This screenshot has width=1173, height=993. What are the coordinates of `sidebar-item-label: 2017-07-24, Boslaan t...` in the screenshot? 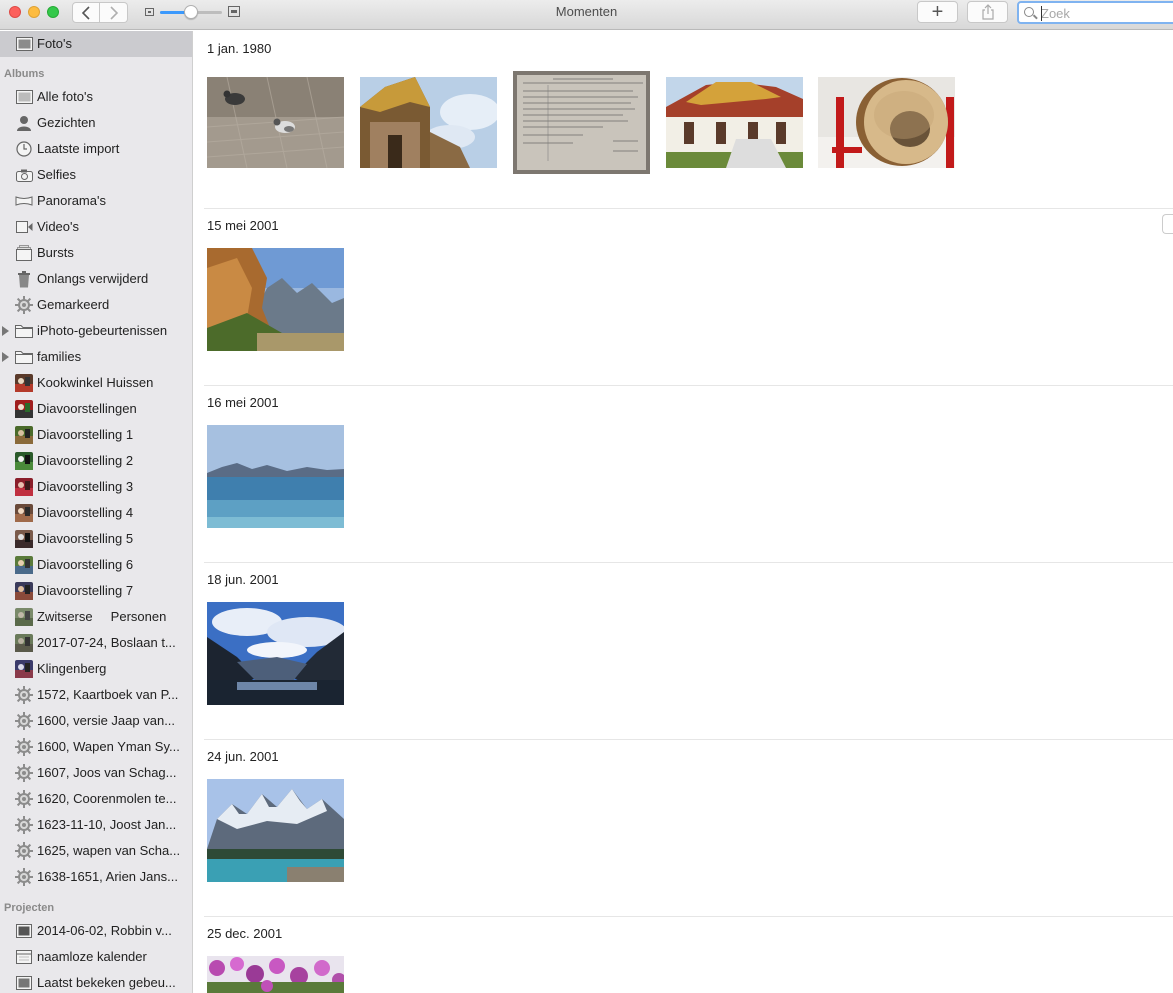 It's located at (106, 642).